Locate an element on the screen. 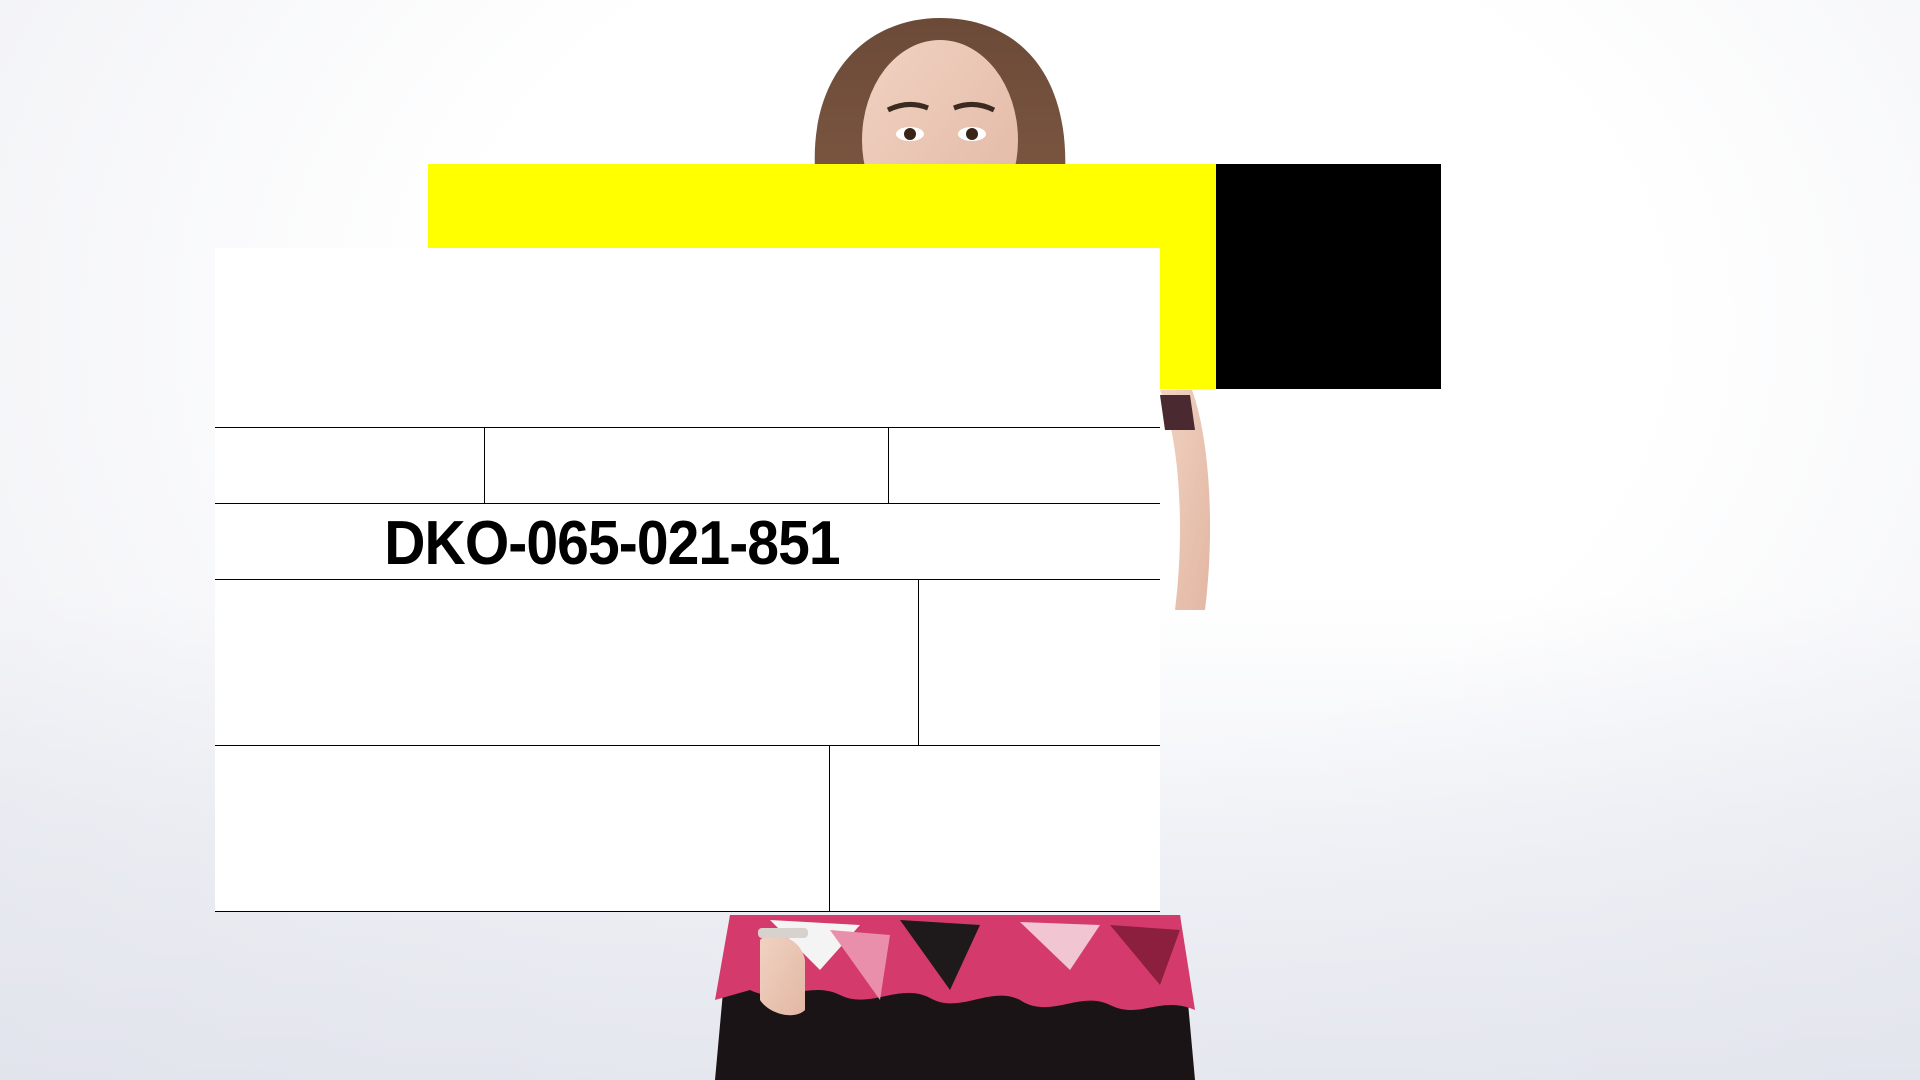  card-cell-2a is located at coordinates (567, 662).